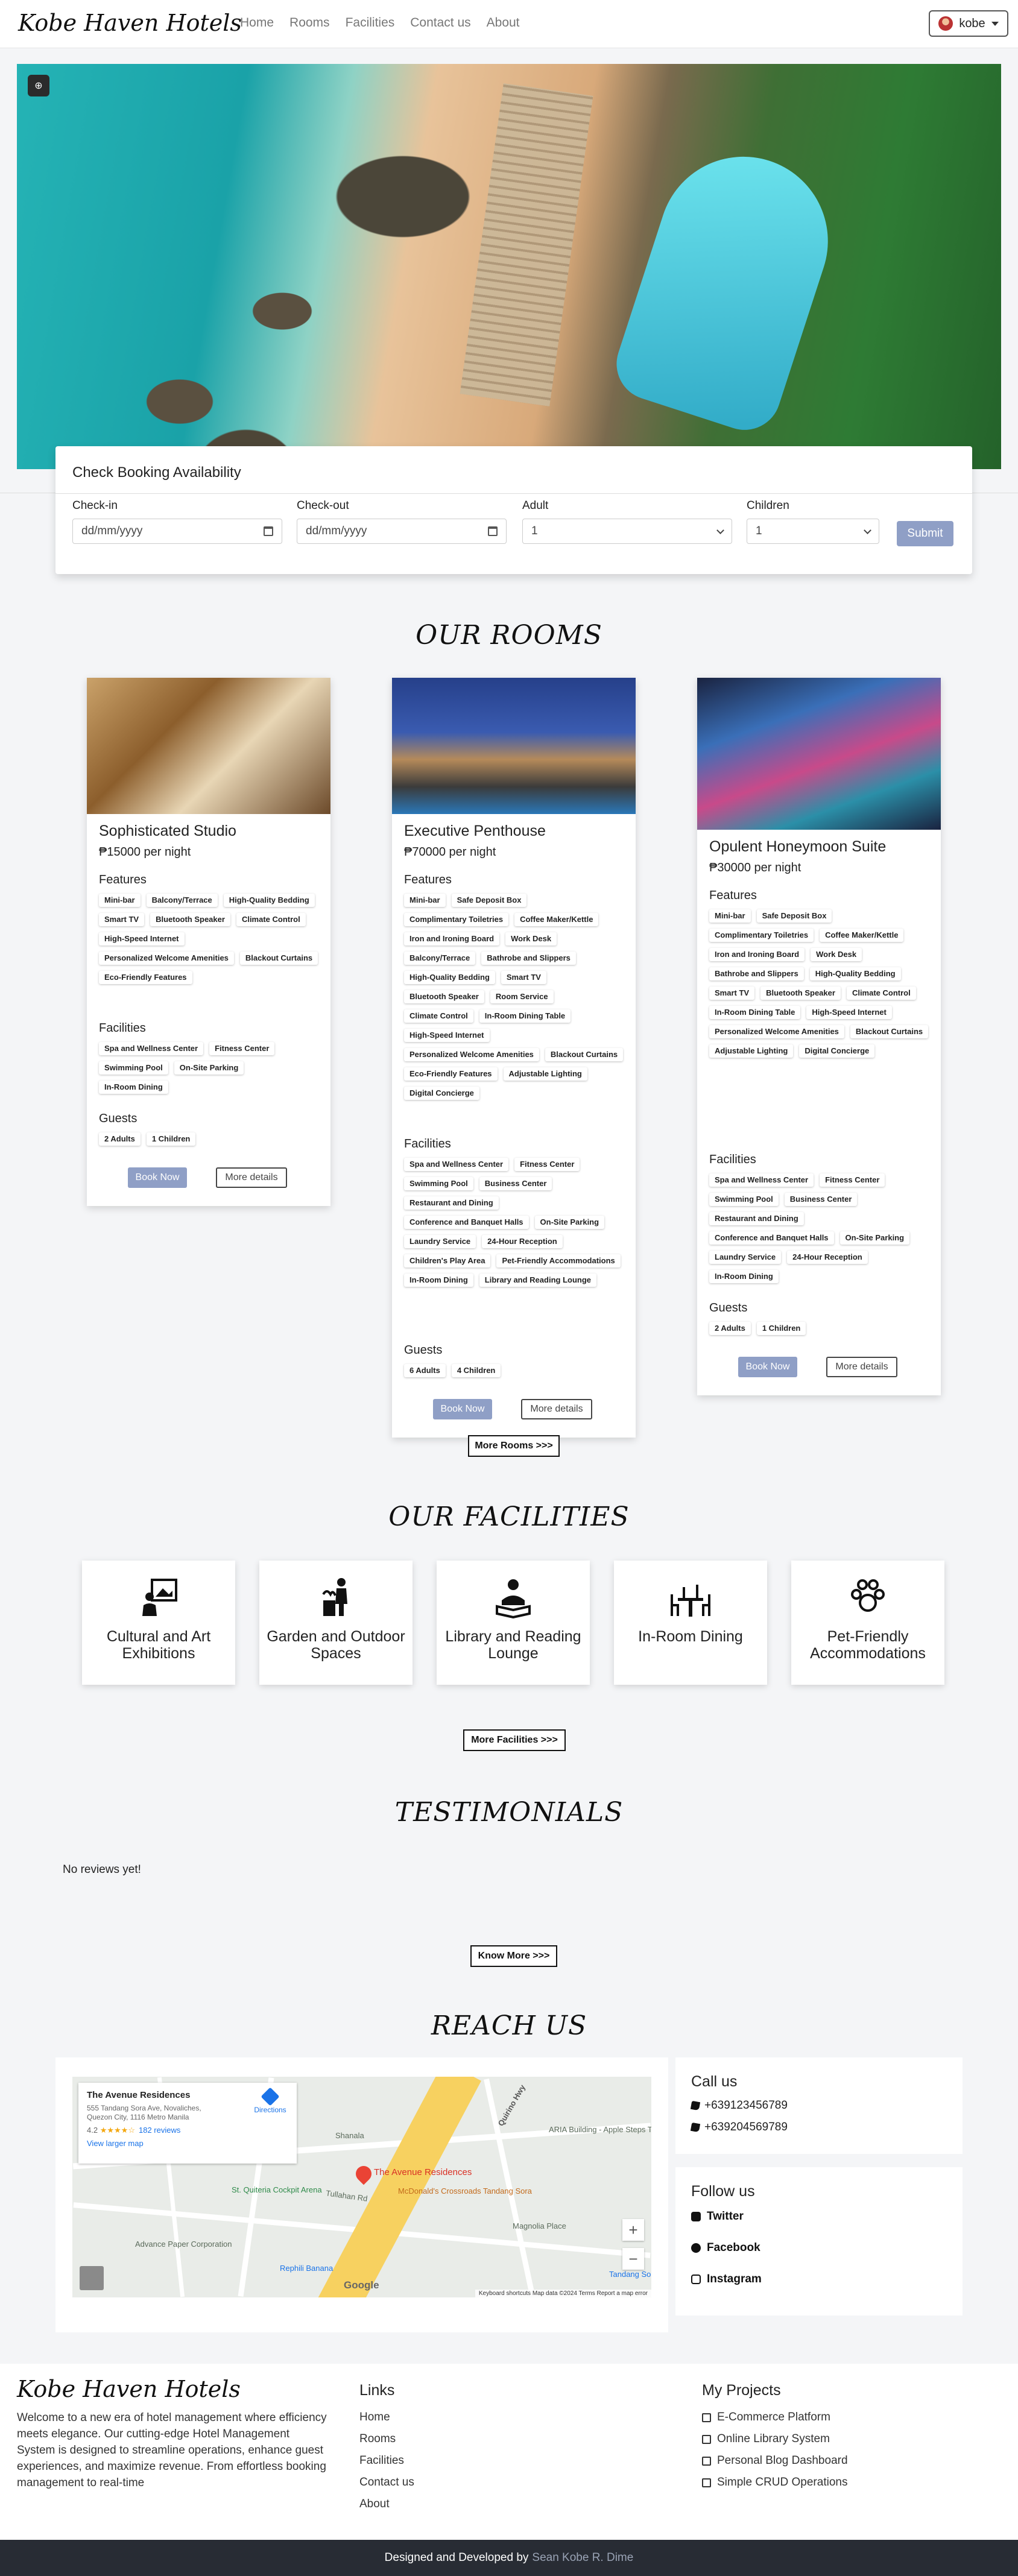 This screenshot has width=1018, height=2576. What do you see at coordinates (528, 958) in the screenshot?
I see `room-feature-tag: Bathrobe and Slippers` at bounding box center [528, 958].